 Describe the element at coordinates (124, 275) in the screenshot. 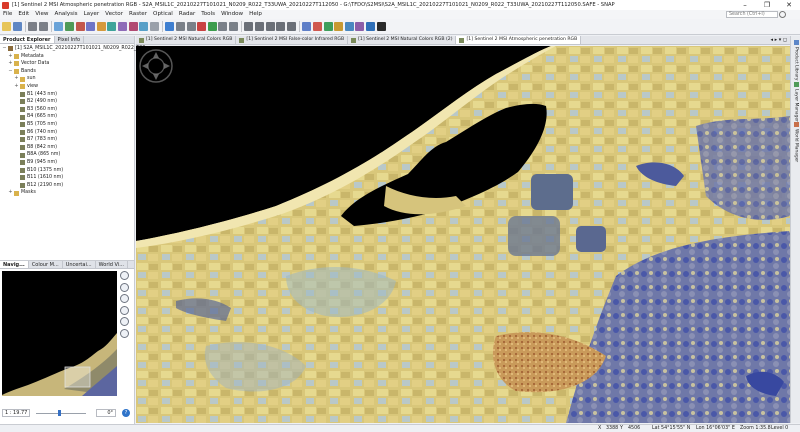

I see `zoom-in-icon` at that location.